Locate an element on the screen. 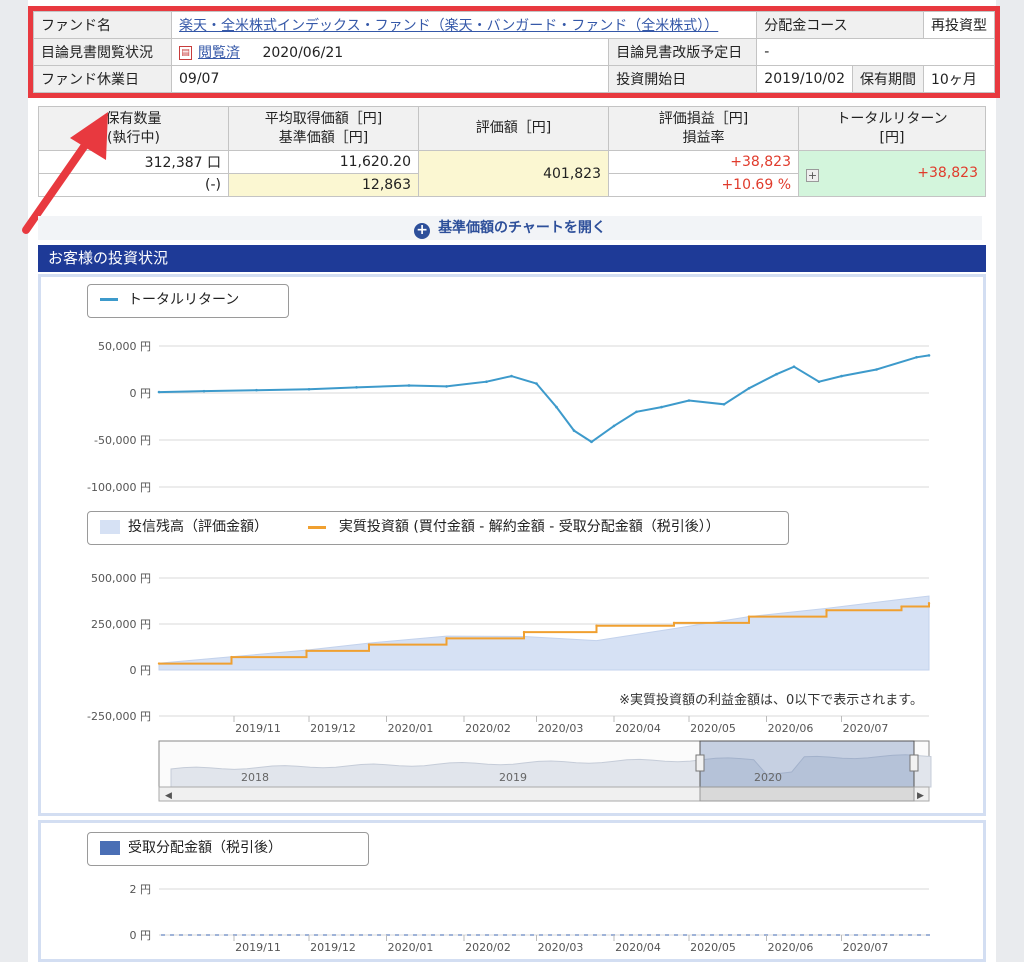 This screenshot has height=962, width=1024. col-pl-header: 評価損益［円] 損益率 is located at coordinates (703, 128).